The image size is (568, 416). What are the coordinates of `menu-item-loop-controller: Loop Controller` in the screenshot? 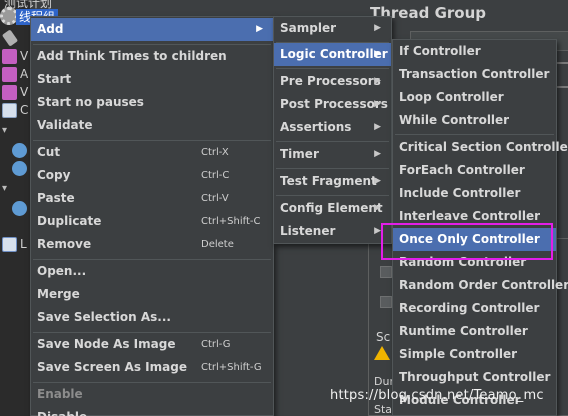 It's located at (474, 97).